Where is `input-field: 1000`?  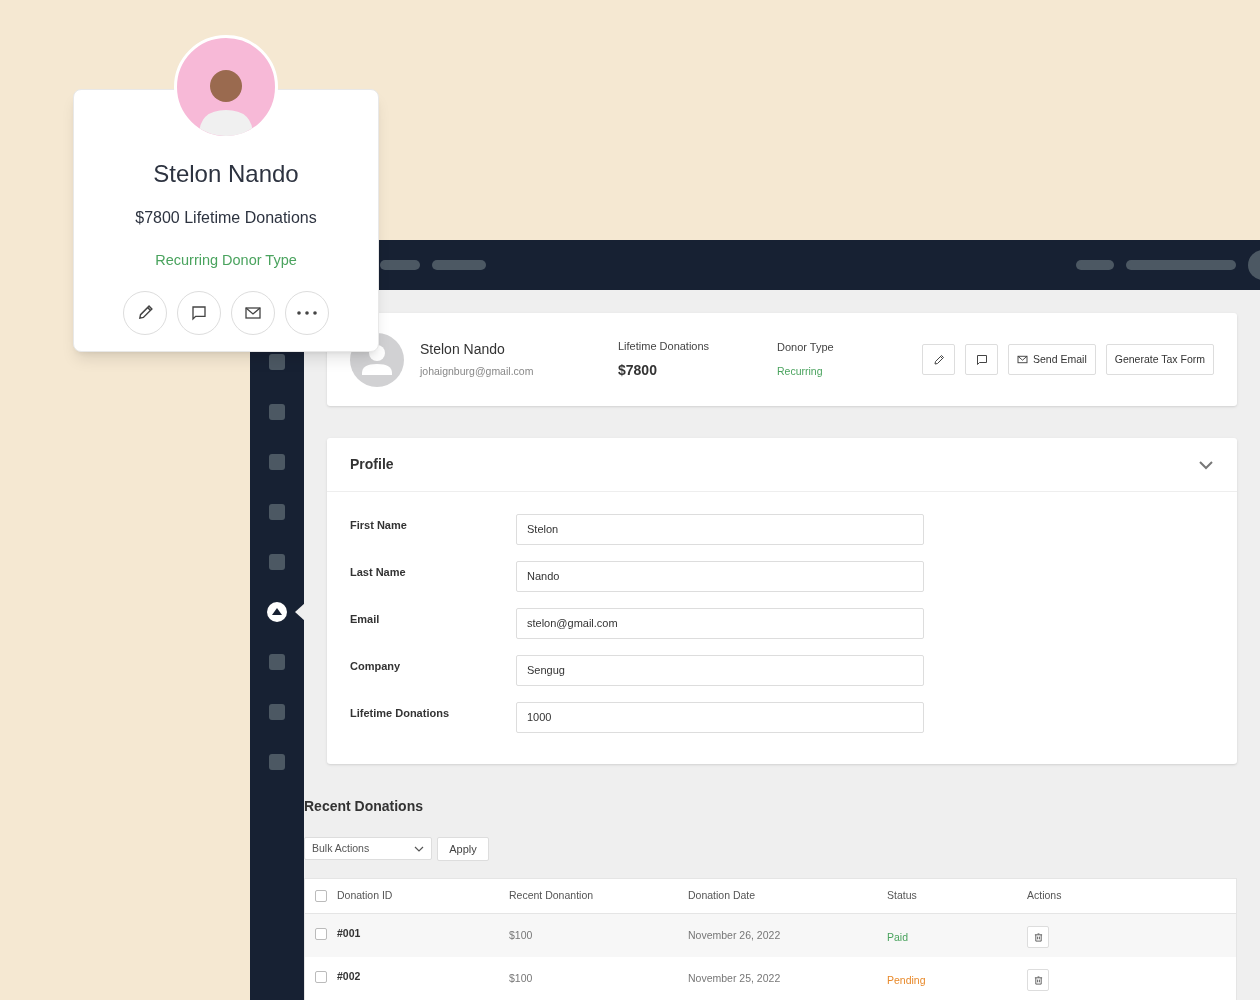
input-field: 1000 is located at coordinates (720, 717).